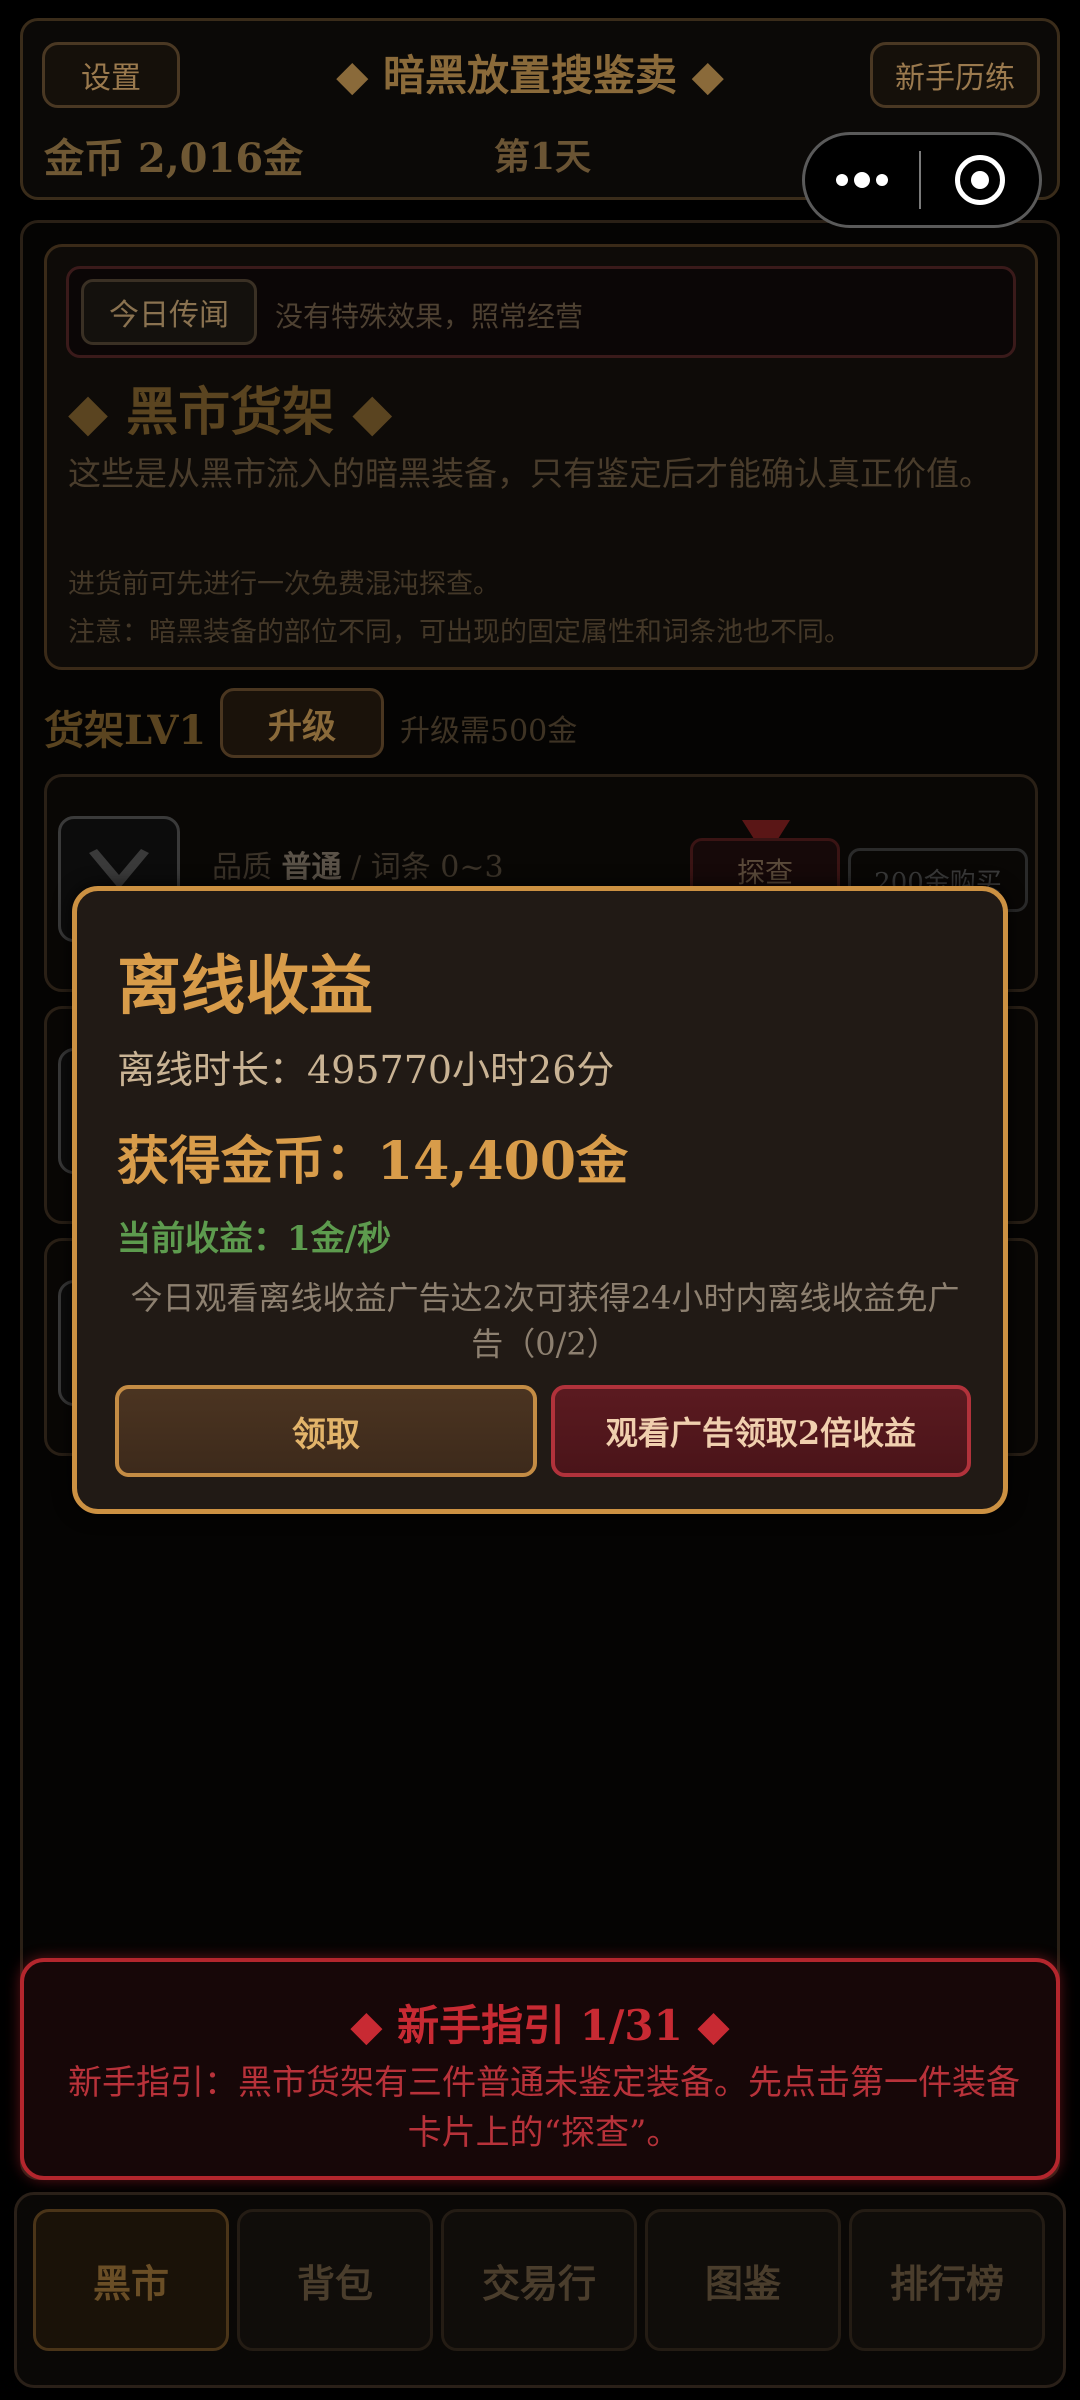 The width and height of the screenshot is (1080, 2400). What do you see at coordinates (302, 723) in the screenshot?
I see `upgrade-button: 升级` at bounding box center [302, 723].